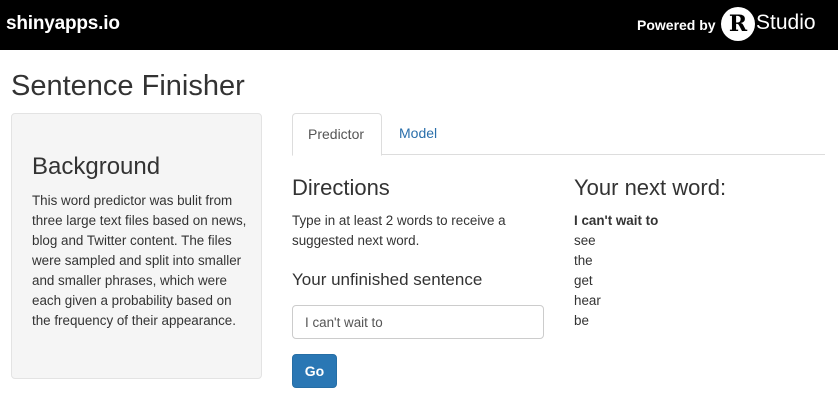  What do you see at coordinates (314, 371) in the screenshot?
I see `go-button: Go` at bounding box center [314, 371].